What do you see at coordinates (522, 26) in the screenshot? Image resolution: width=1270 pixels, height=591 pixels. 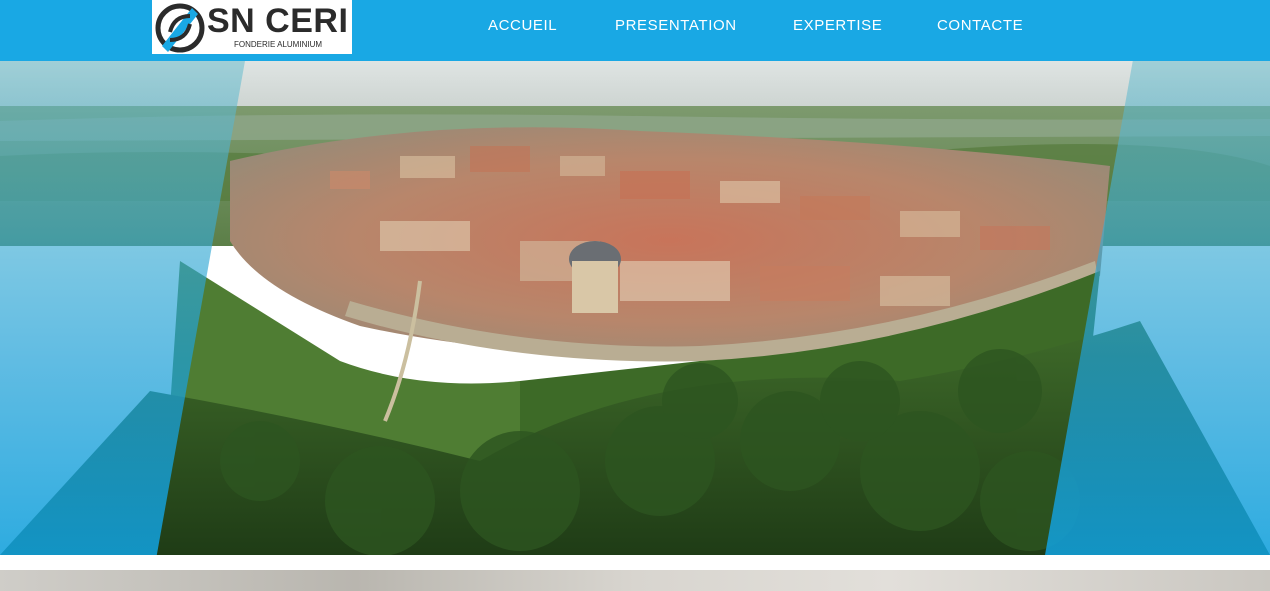 I see `nav-item-accueil: ACCUEIL` at bounding box center [522, 26].